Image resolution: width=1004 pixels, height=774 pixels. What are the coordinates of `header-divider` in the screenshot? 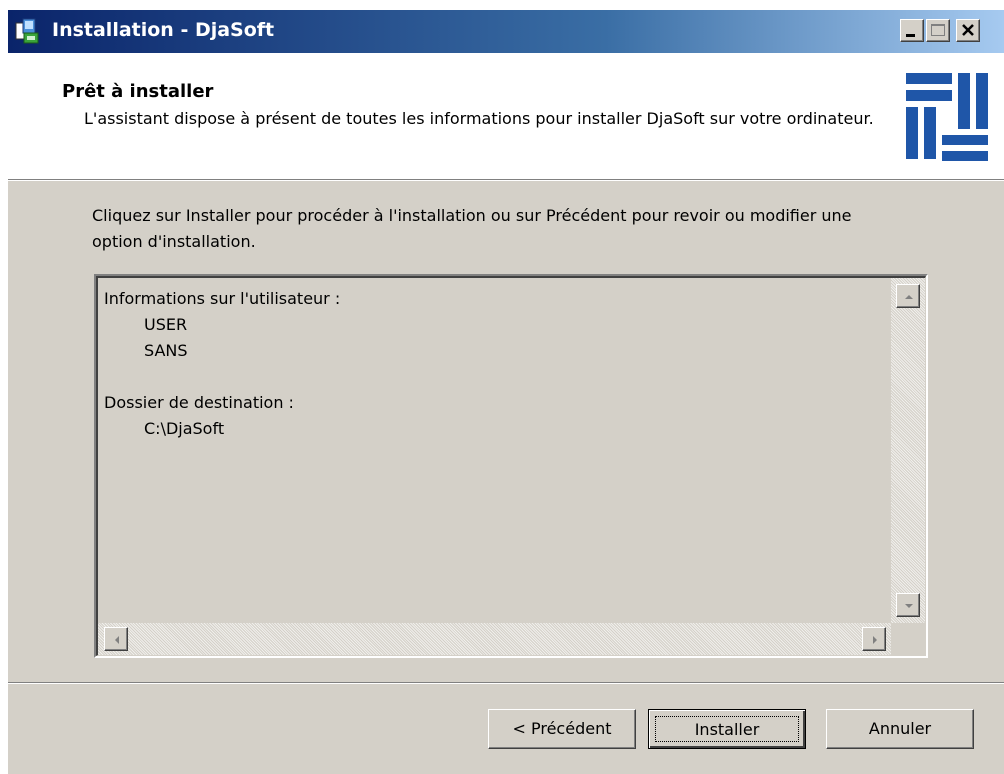 It's located at (506, 180).